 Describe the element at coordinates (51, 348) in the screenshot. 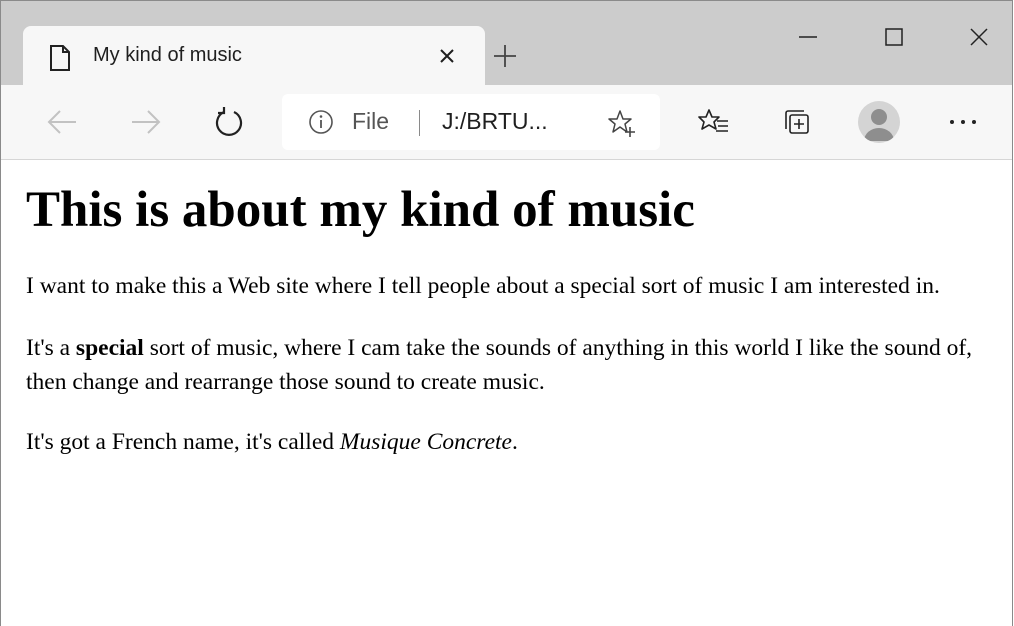

I see `paragraph-special-text-start: It's a` at that location.